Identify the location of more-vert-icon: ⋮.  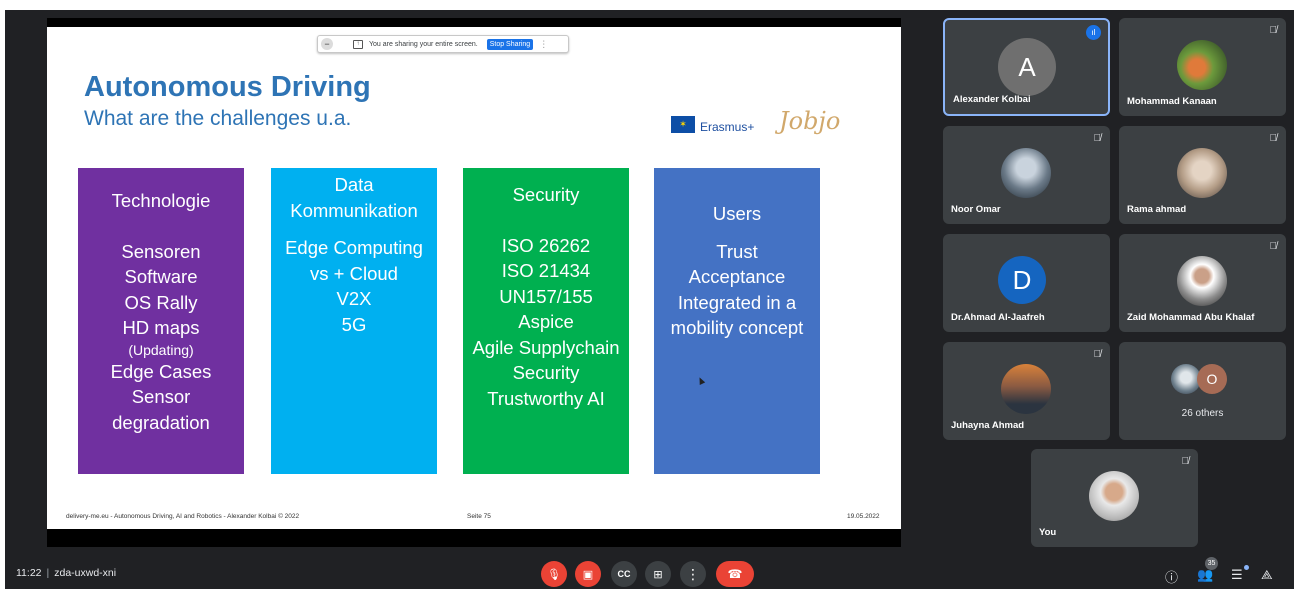
(693, 574).